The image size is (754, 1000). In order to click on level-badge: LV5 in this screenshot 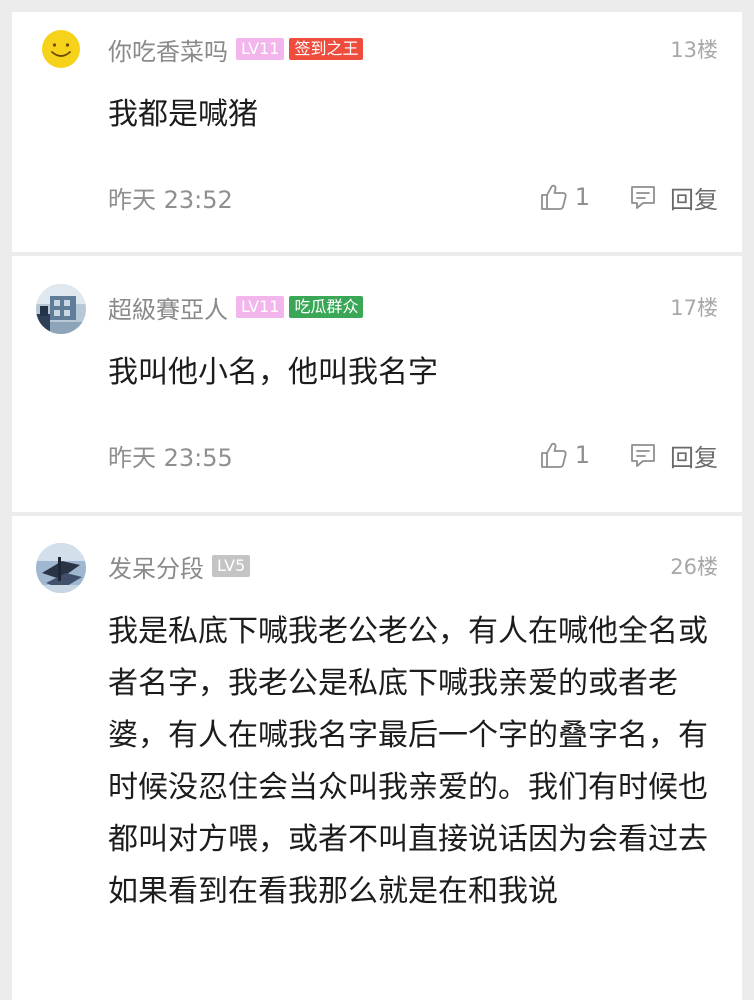, I will do `click(231, 566)`.